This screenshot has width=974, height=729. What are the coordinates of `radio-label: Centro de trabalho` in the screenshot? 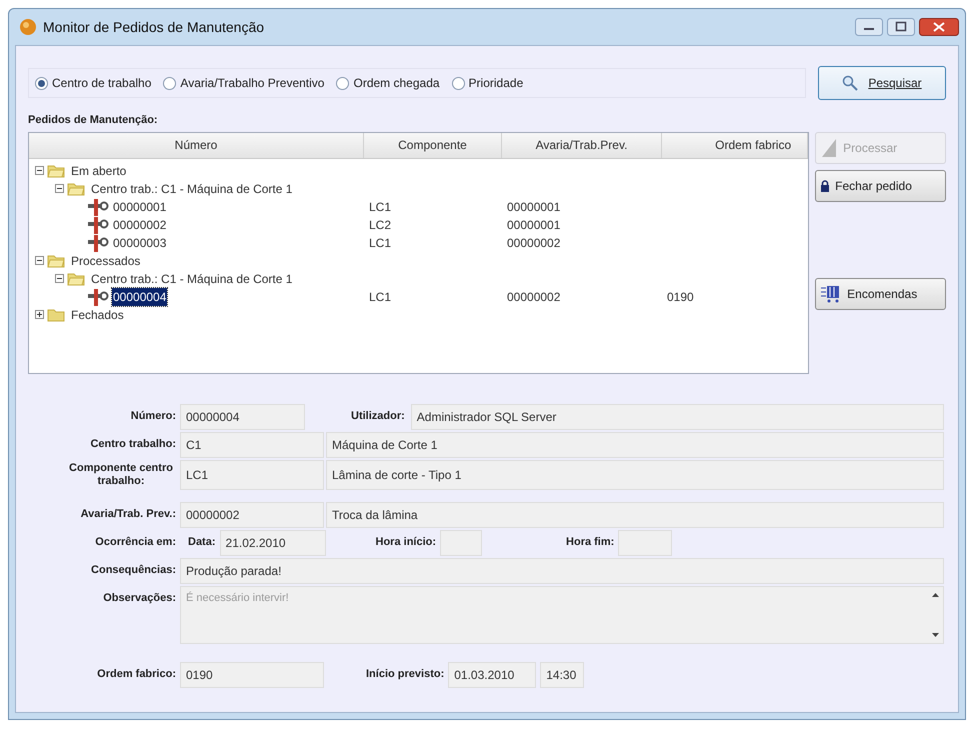 It's located at (102, 83).